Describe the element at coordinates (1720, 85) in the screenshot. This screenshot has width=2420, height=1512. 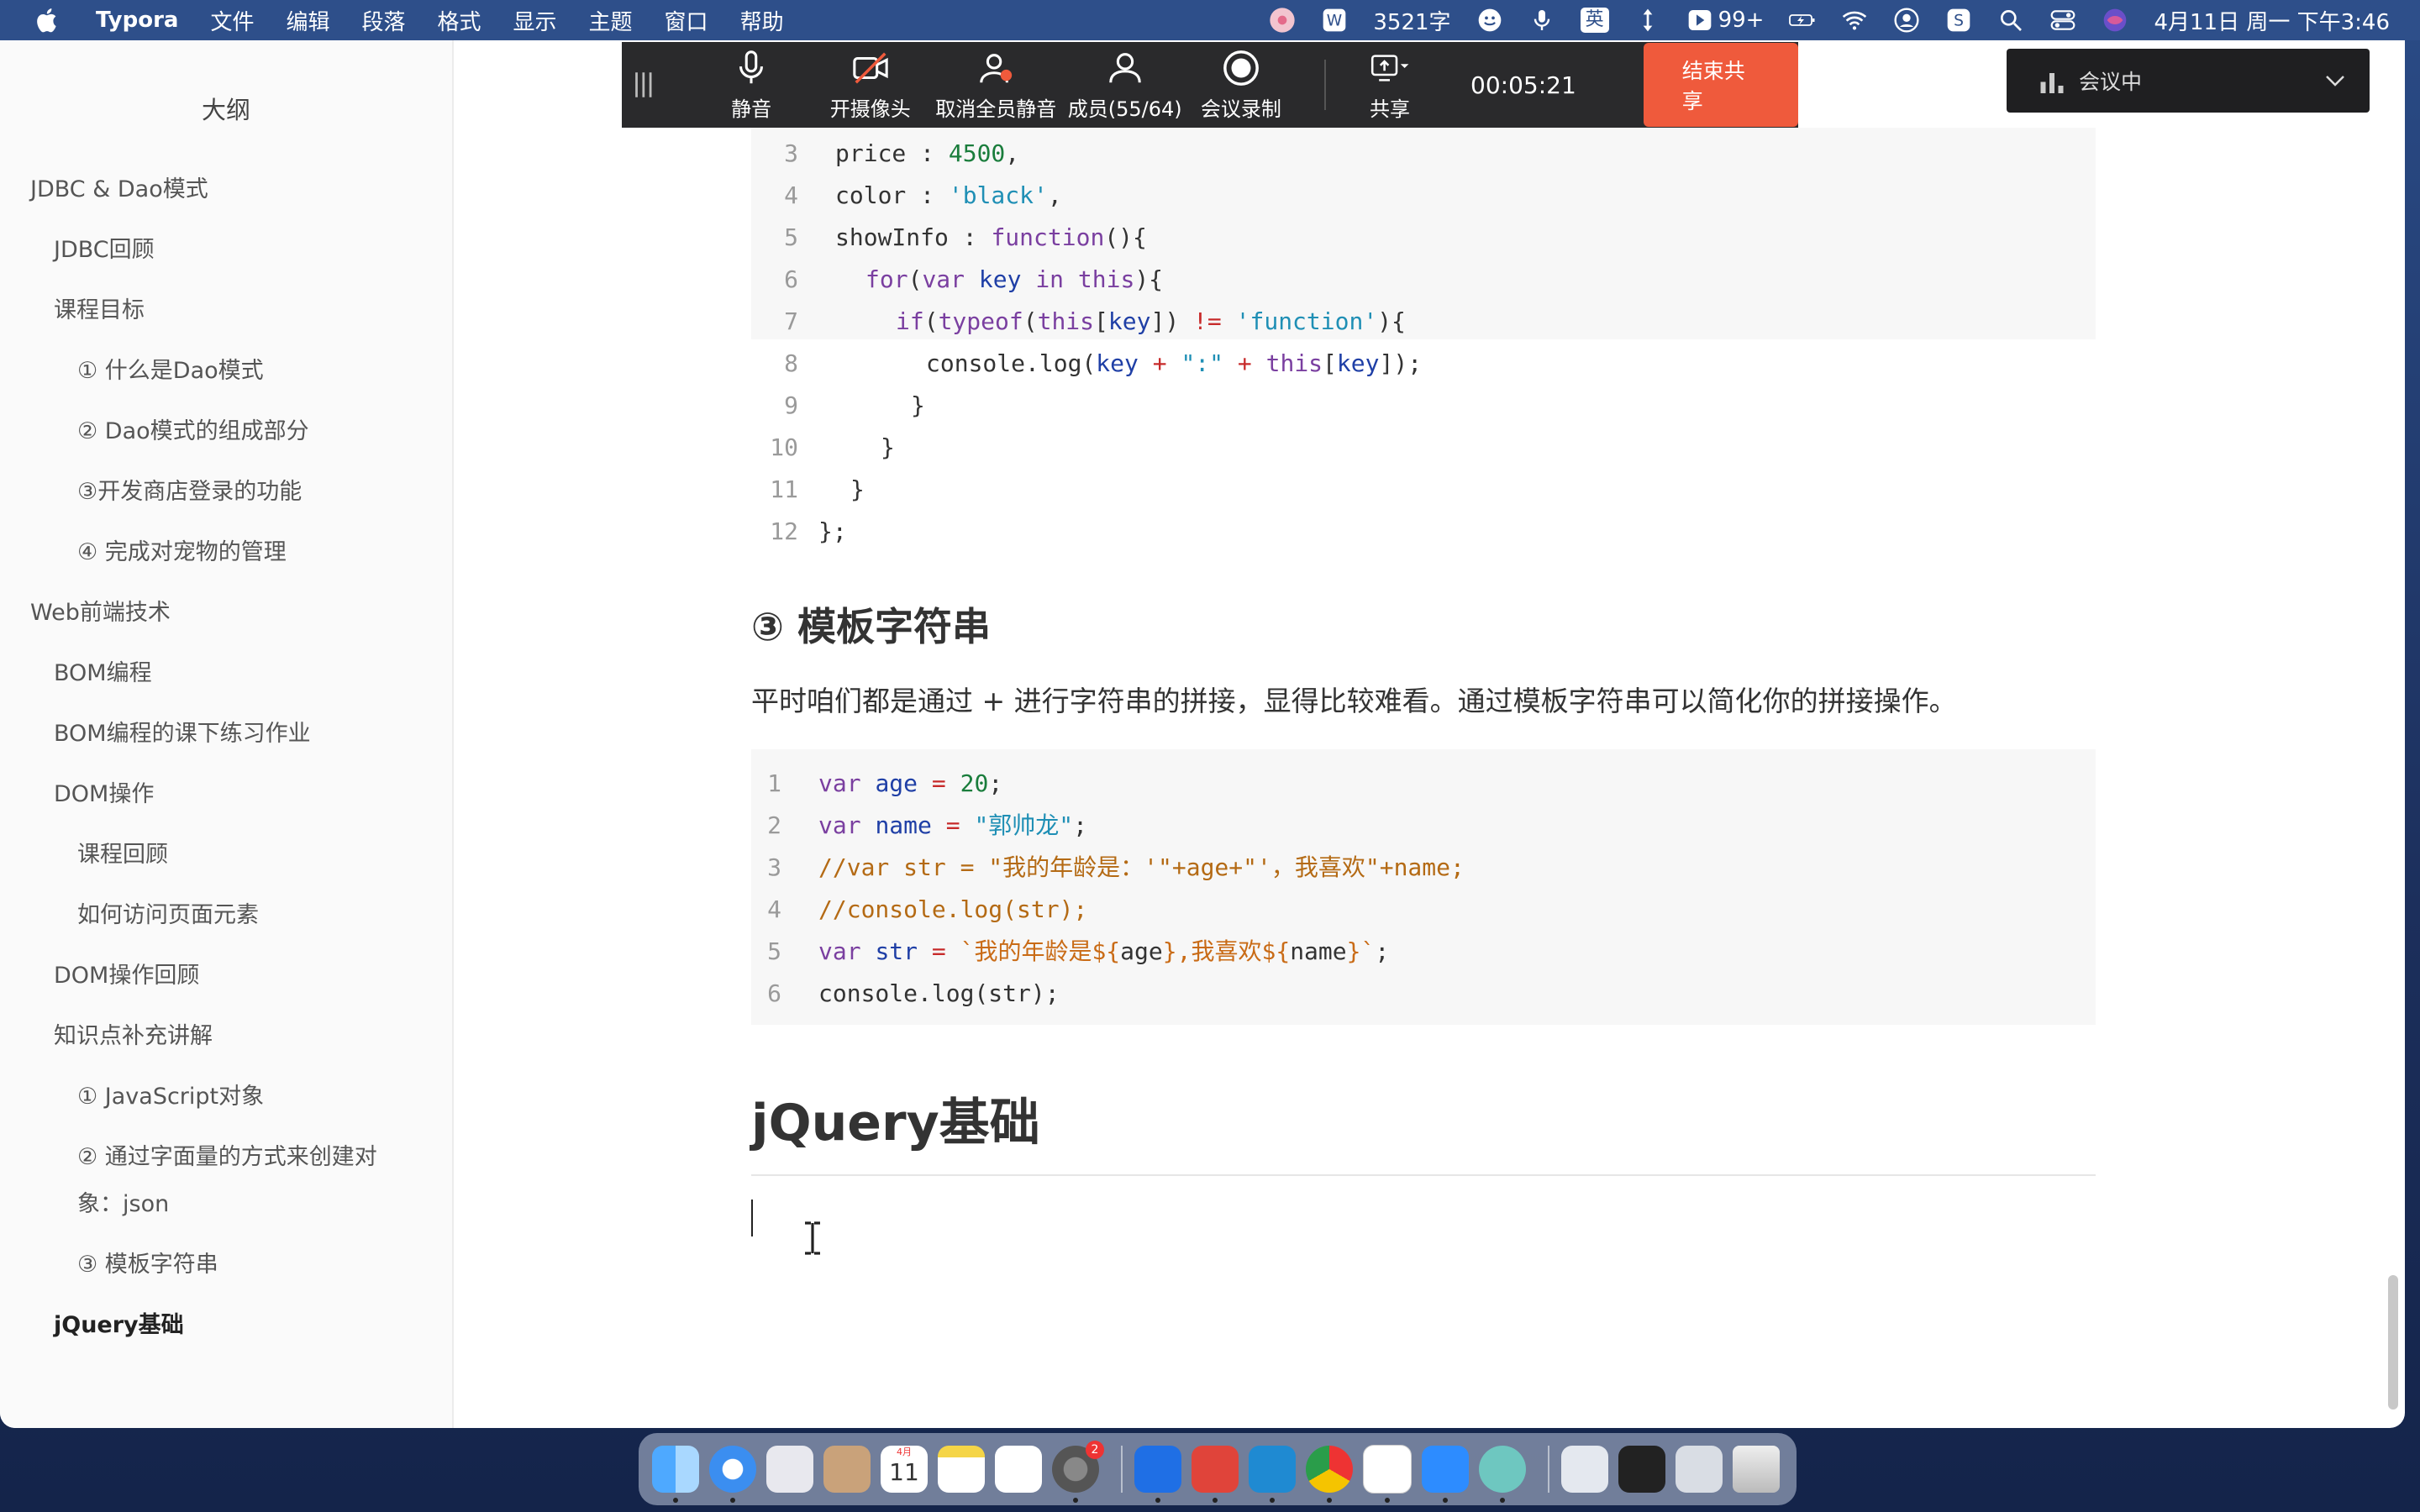
I see `end-share-button: 结束共享` at that location.